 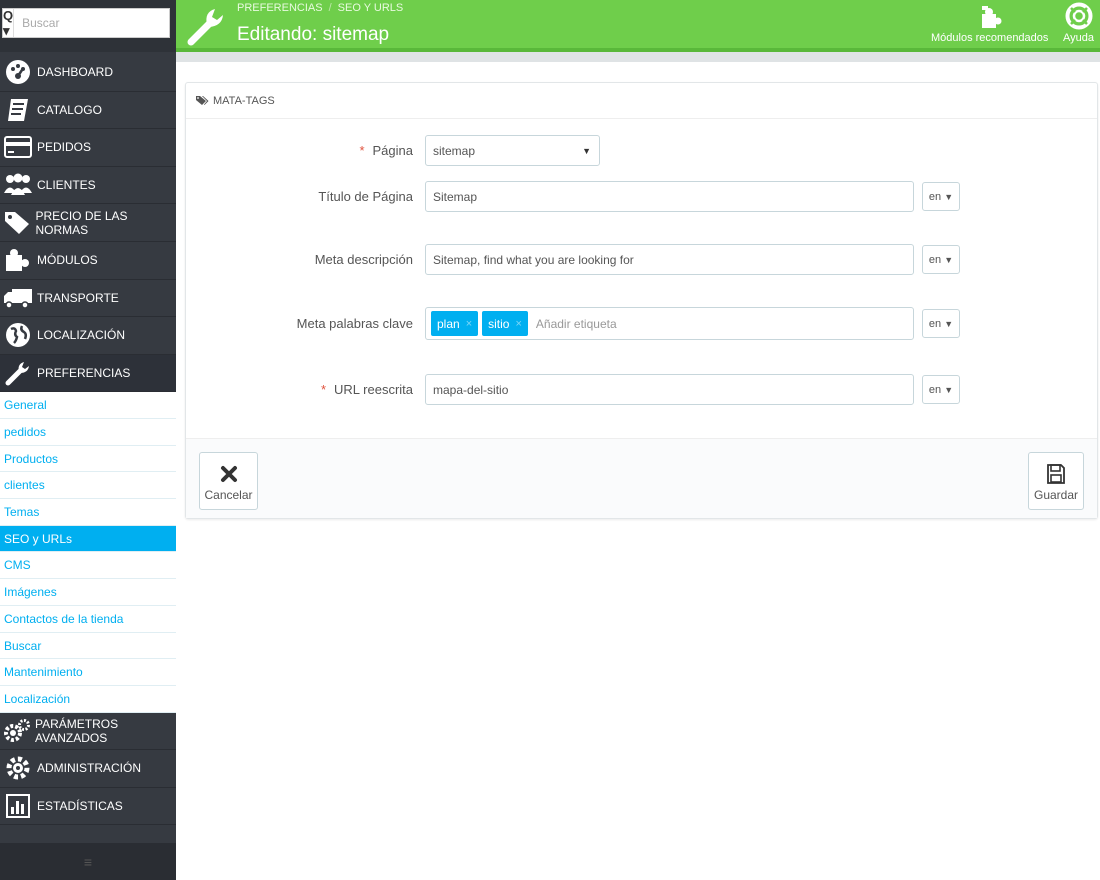 I want to click on truck-icon, so click(x=18, y=298).